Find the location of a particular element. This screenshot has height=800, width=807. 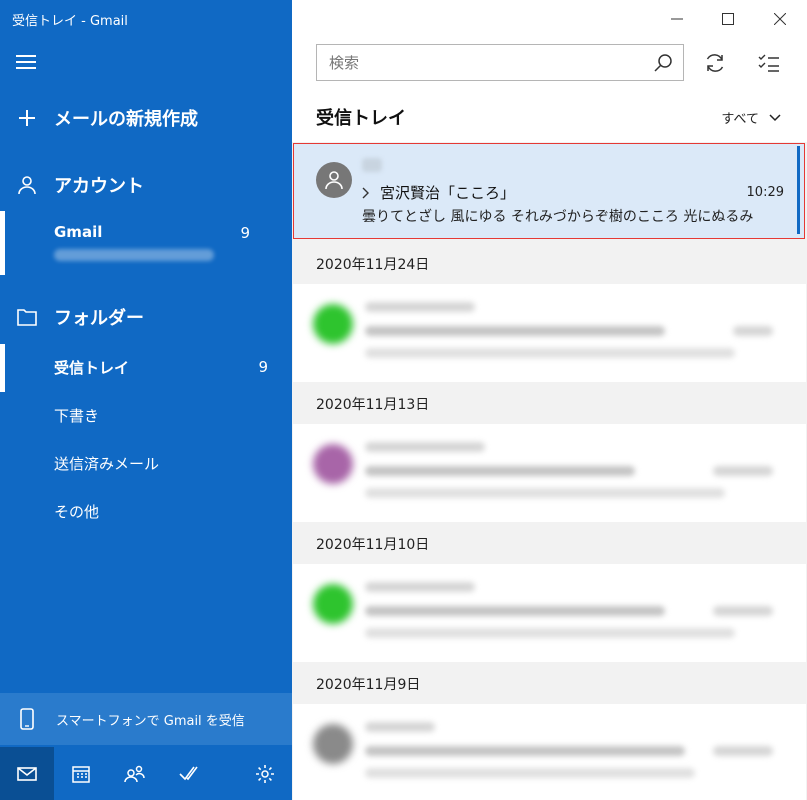

folder-item-sent: 送信済みメール is located at coordinates (106, 463).